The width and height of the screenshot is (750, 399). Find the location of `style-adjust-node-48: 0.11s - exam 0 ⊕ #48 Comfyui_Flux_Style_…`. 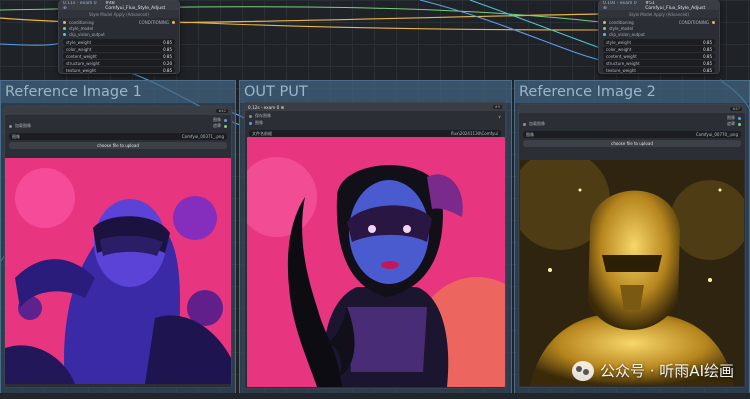

style-adjust-node-48: 0.11s - exam 0 ⊕ #48 Comfyui_Flux_Style_… is located at coordinates (119, 37).